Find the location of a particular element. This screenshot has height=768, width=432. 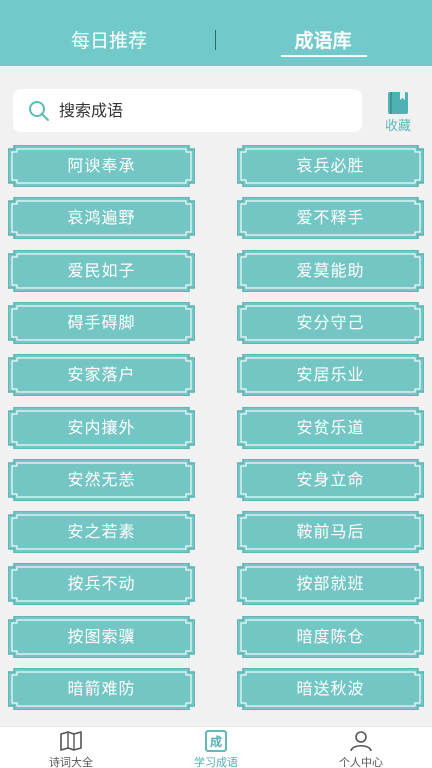

idiom-card-label: 爱不释手 is located at coordinates (330, 218).